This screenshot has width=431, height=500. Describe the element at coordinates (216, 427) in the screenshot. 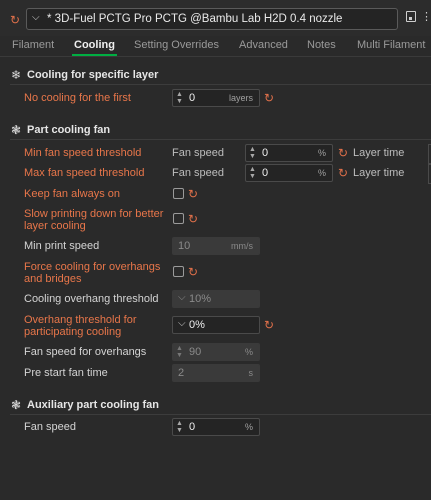

I see `aux-fan-speed-input: ▲ ▼ 0 %` at that location.